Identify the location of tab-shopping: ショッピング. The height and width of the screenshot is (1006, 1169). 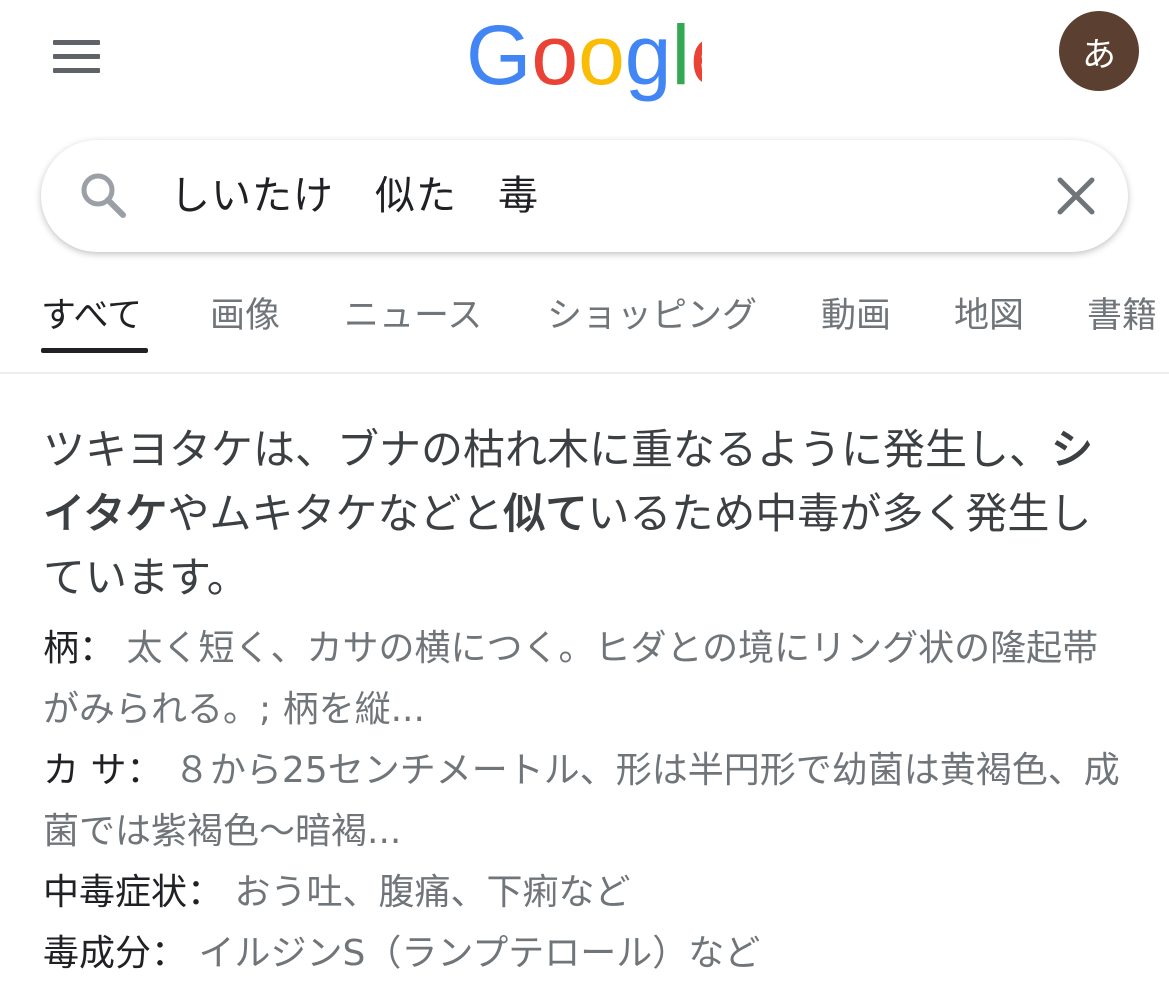
(652, 316).